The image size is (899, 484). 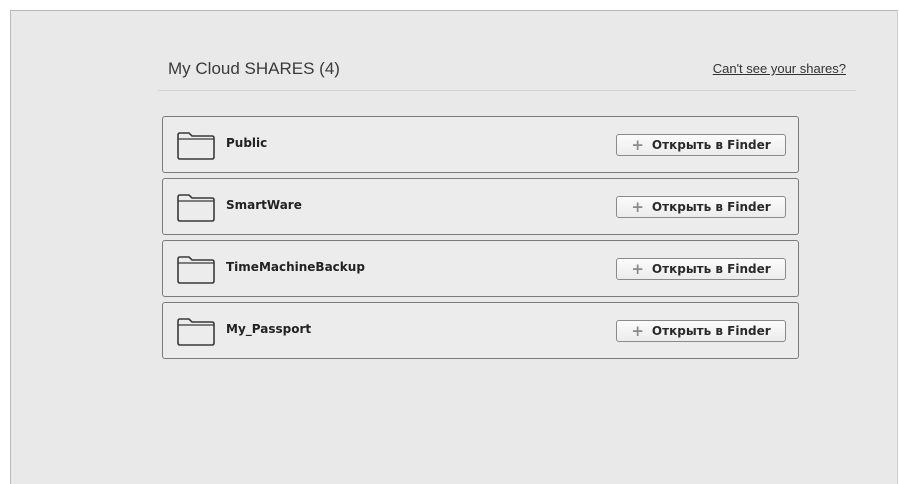 I want to click on share-row-my-passport: My_Passport + Открыть в Finder, so click(x=480, y=330).